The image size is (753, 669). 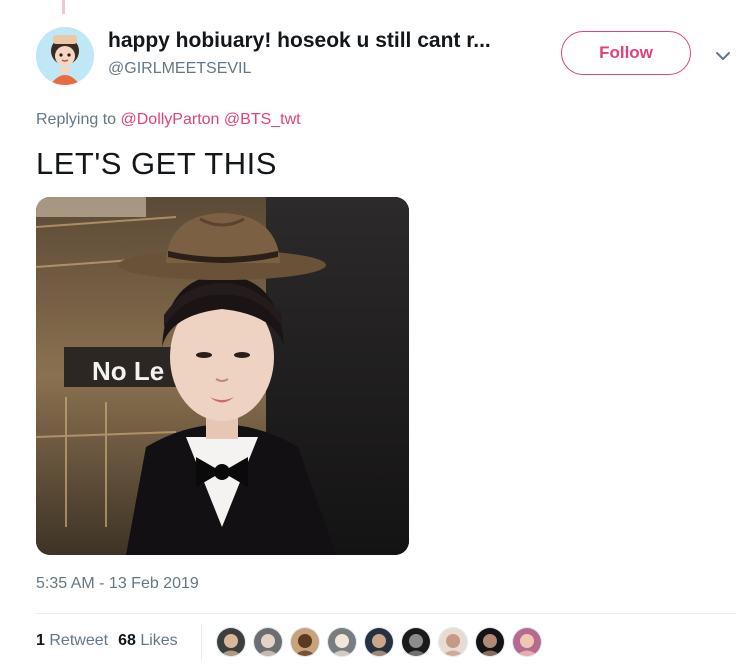 I want to click on divider, so click(x=386, y=613).